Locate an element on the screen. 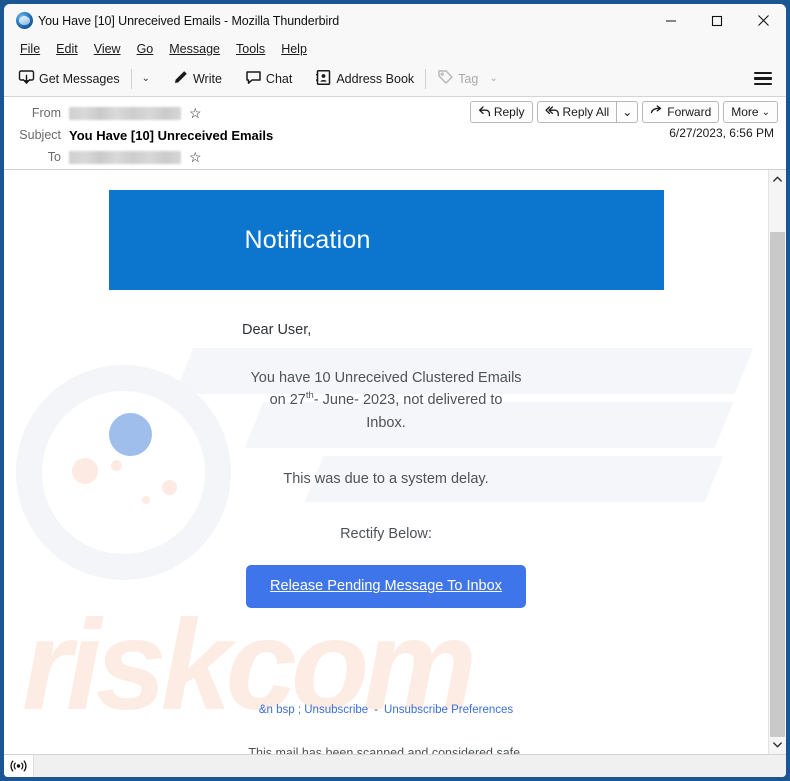 The image size is (790, 781). menu-file-label: File is located at coordinates (30, 49).